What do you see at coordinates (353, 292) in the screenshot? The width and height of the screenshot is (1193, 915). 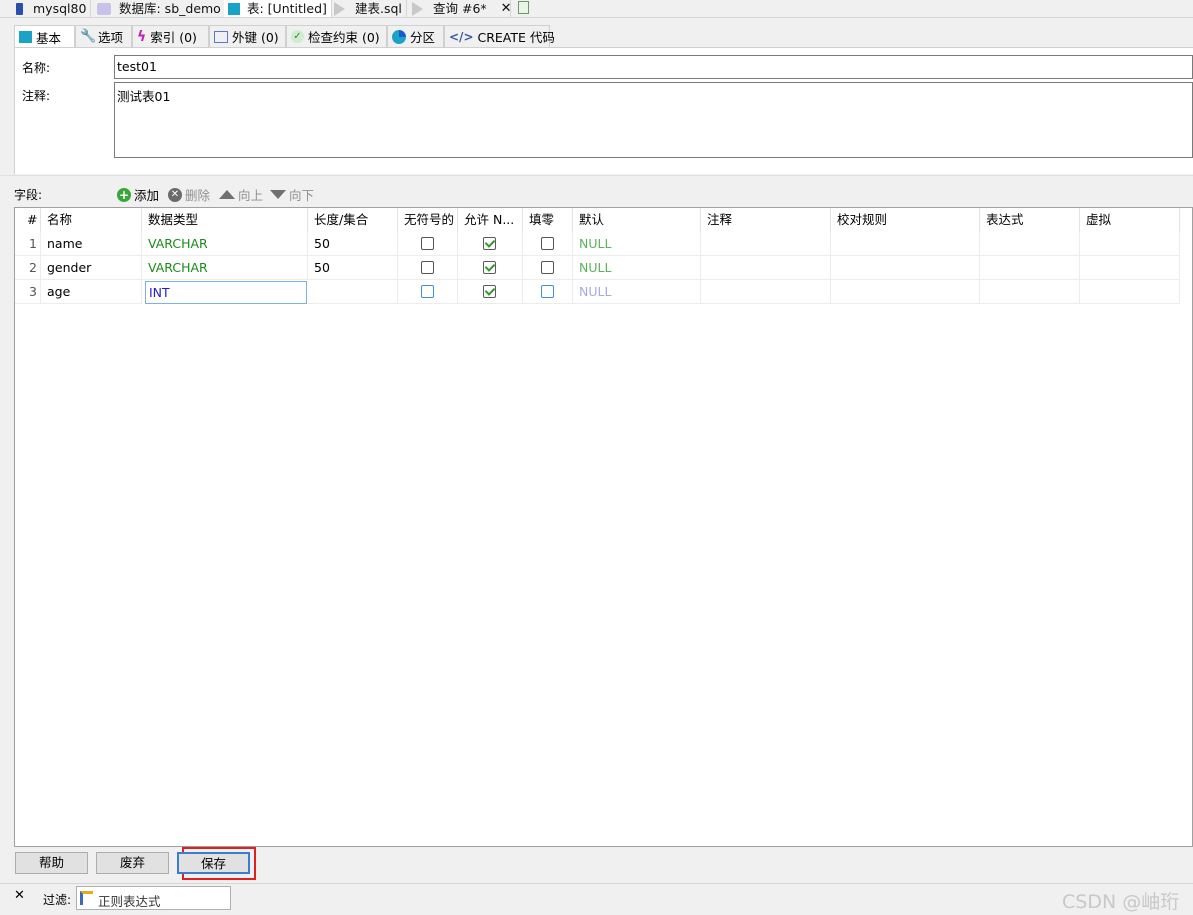 I see `field-length-cell` at bounding box center [353, 292].